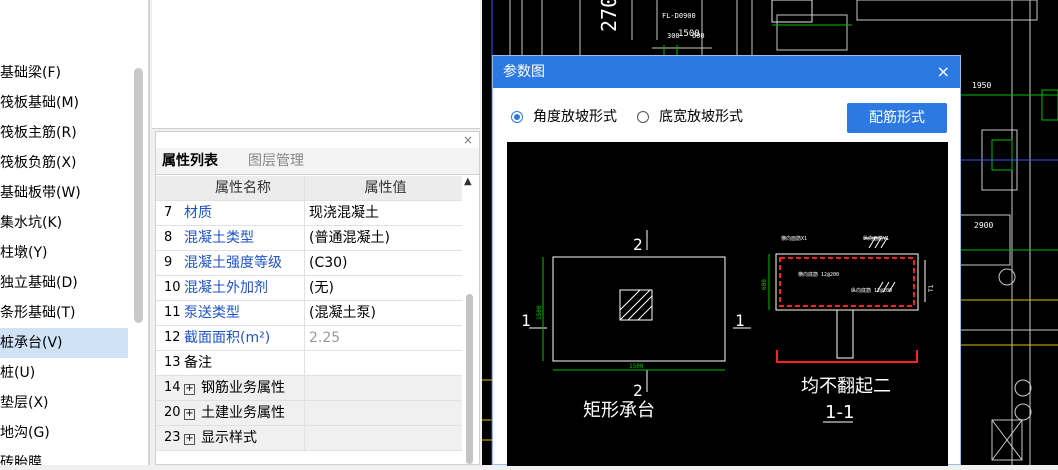 The width and height of the screenshot is (1058, 470). Describe the element at coordinates (517, 117) in the screenshot. I see `radio-angle-slope` at that location.